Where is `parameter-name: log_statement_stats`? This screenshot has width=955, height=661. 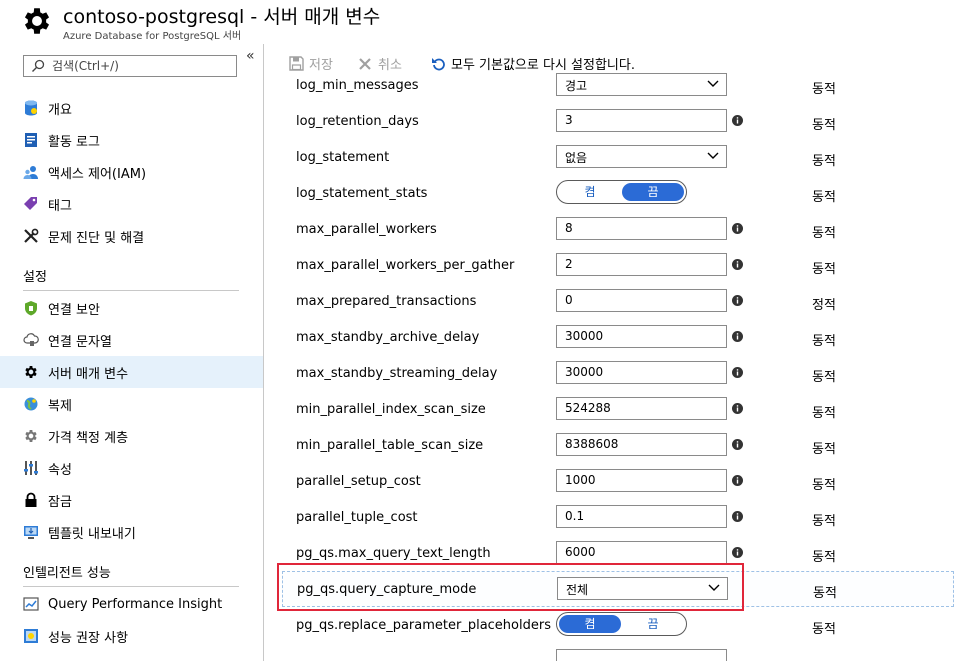
parameter-name: log_statement_stats is located at coordinates (362, 193).